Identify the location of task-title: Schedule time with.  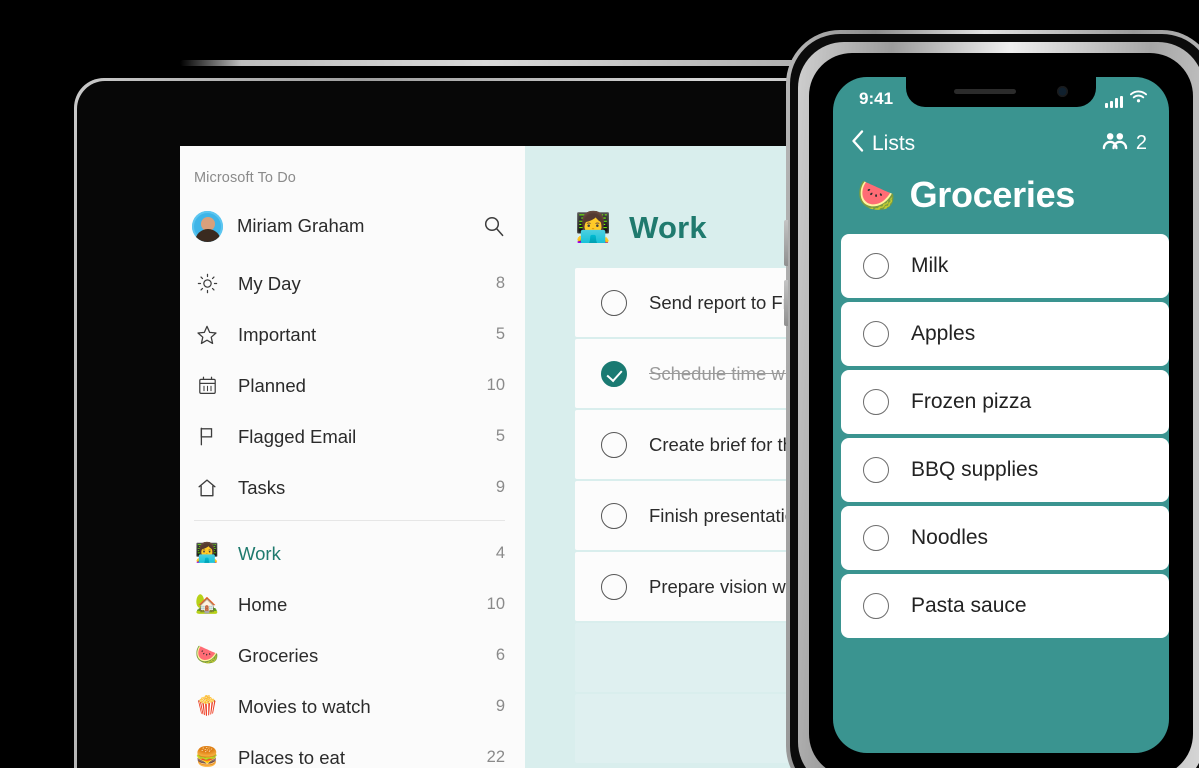
(727, 373).